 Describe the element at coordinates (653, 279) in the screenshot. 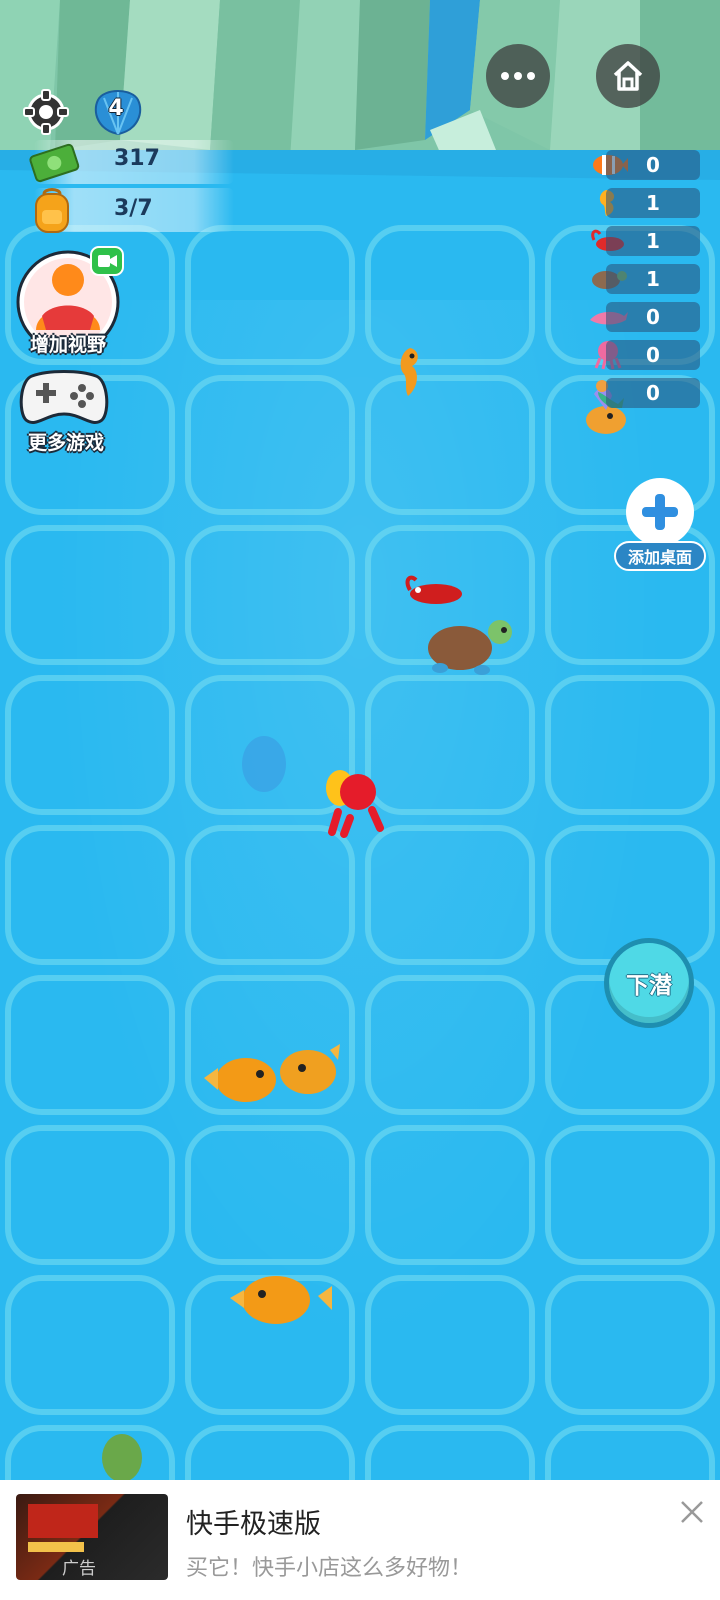

I see `collection-count-turtle: 1` at that location.